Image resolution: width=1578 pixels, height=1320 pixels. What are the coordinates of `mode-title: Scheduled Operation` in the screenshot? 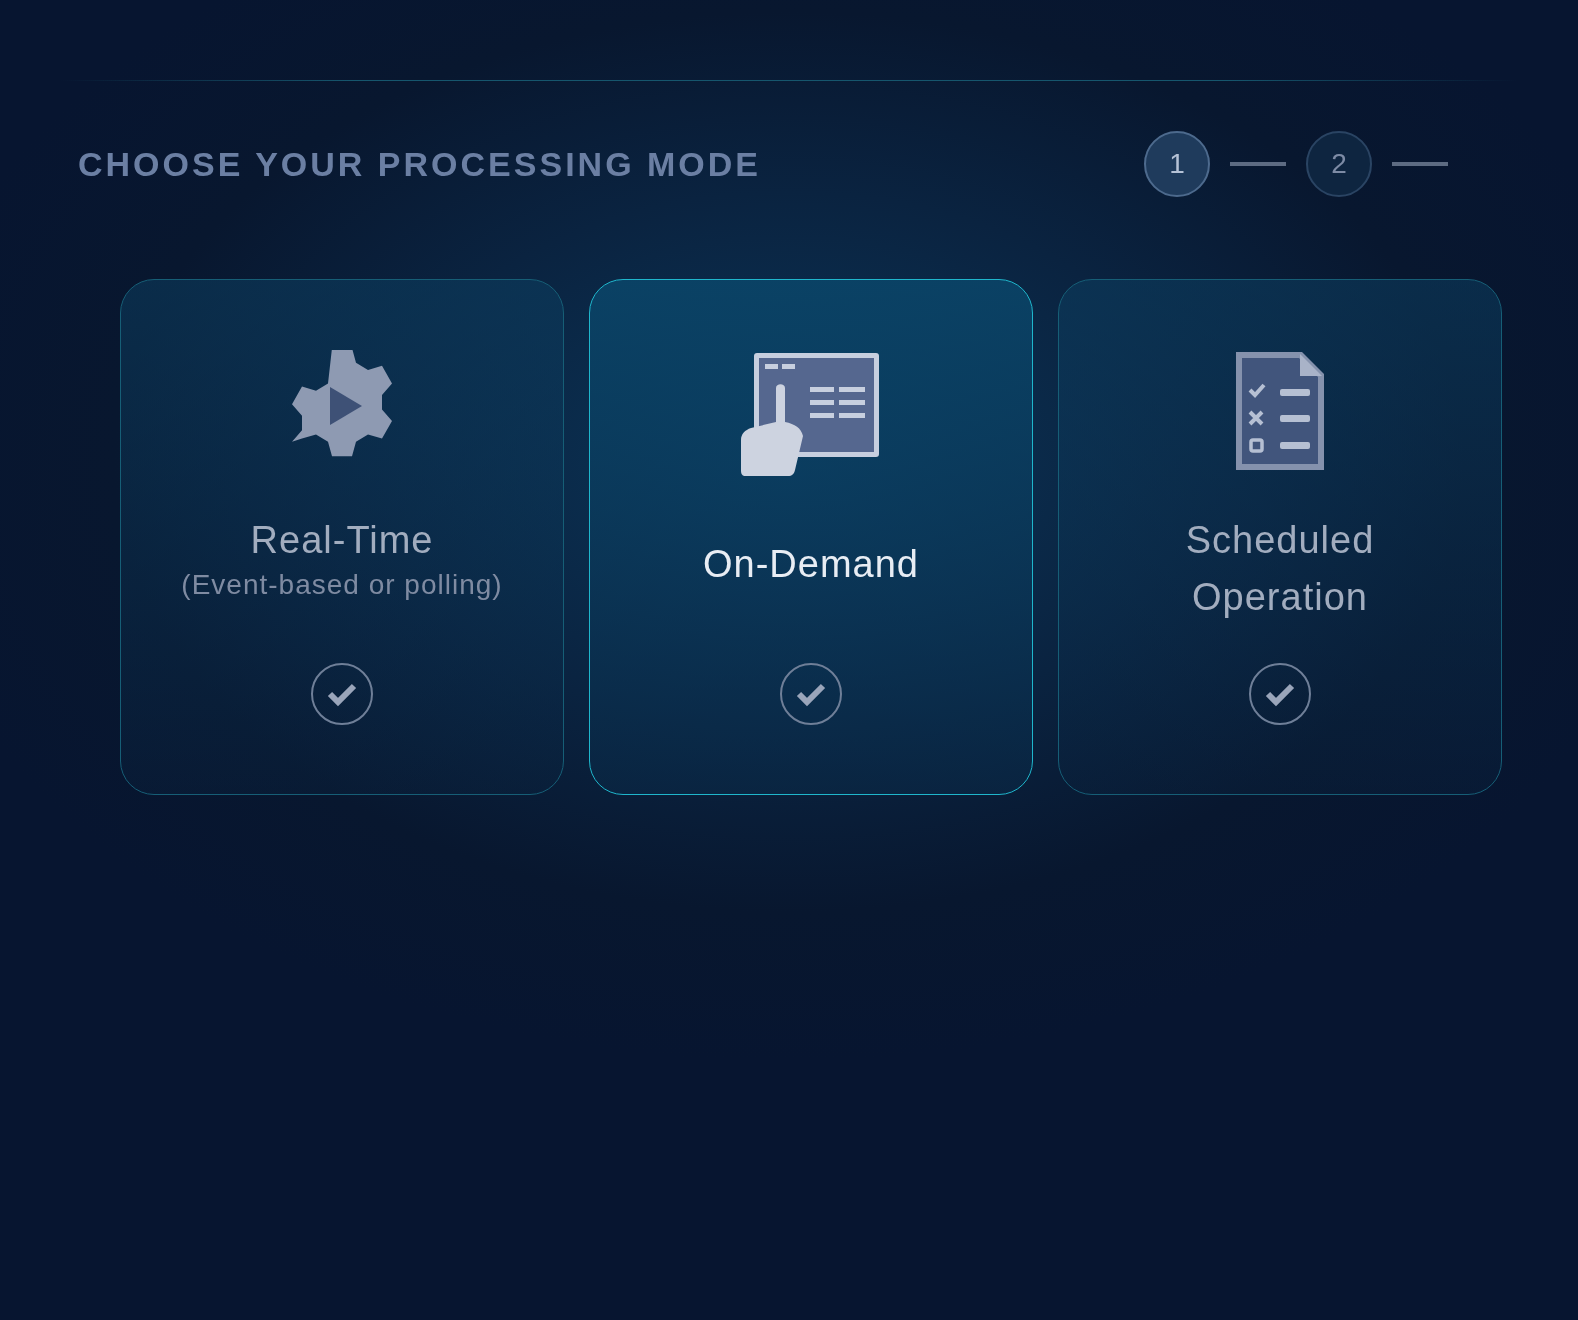 It's located at (1280, 569).